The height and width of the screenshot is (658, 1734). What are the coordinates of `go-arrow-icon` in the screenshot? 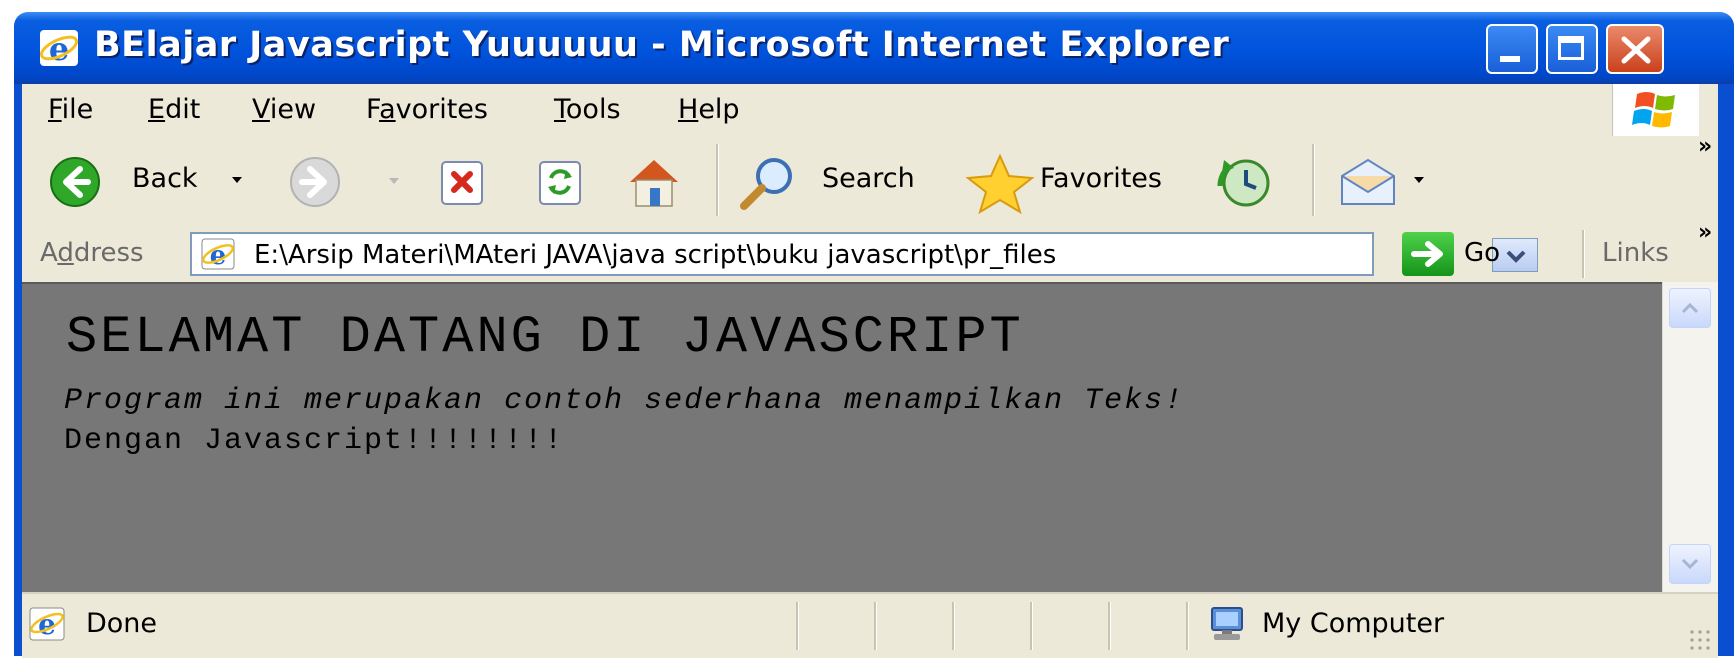 It's located at (1427, 254).